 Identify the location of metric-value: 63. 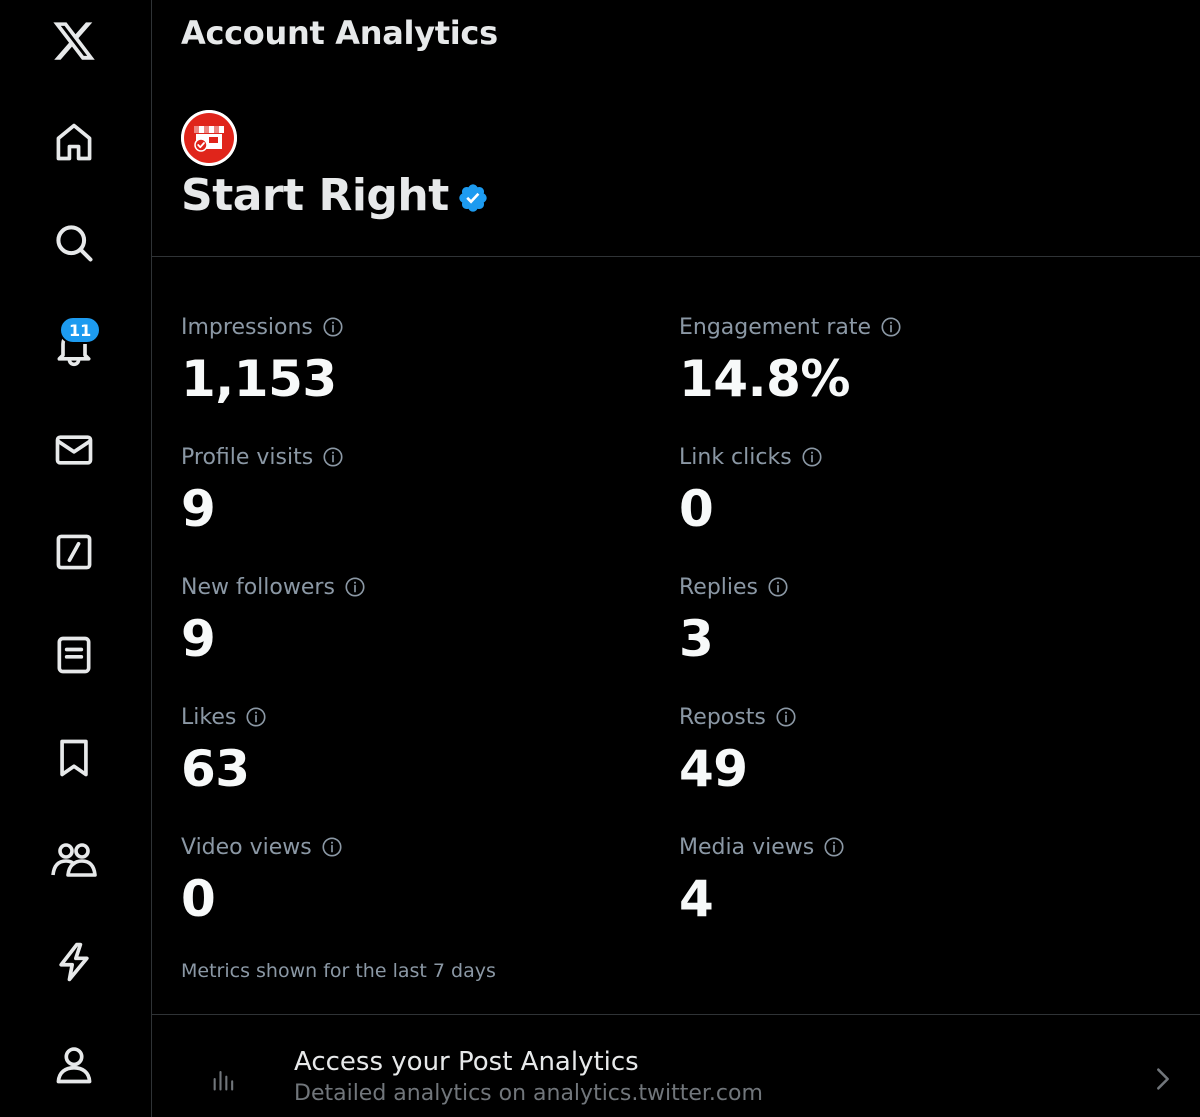
(215, 769).